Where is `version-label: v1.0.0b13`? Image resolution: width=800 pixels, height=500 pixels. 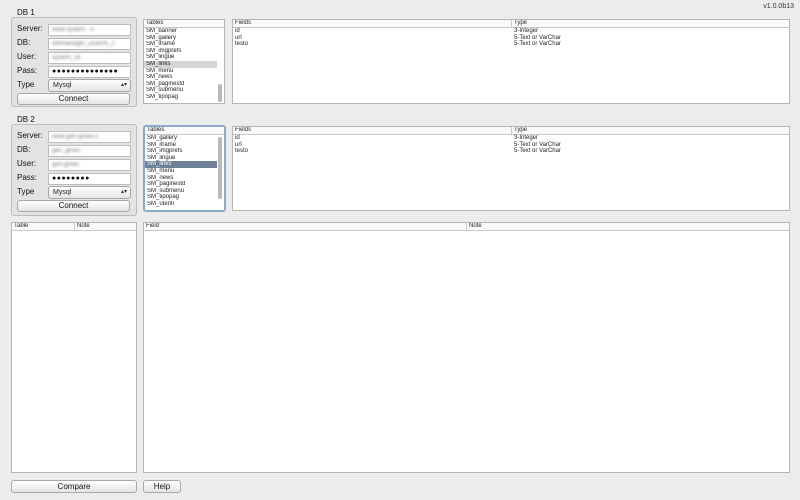
version-label: v1.0.0b13 is located at coordinates (778, 6).